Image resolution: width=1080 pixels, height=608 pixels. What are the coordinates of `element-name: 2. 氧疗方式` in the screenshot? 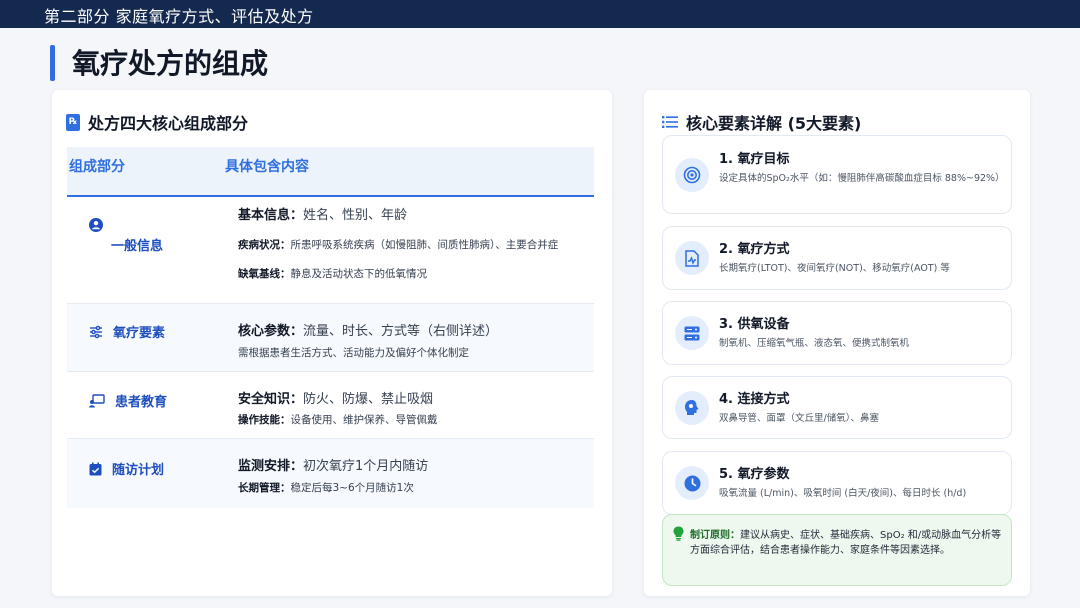 It's located at (754, 249).